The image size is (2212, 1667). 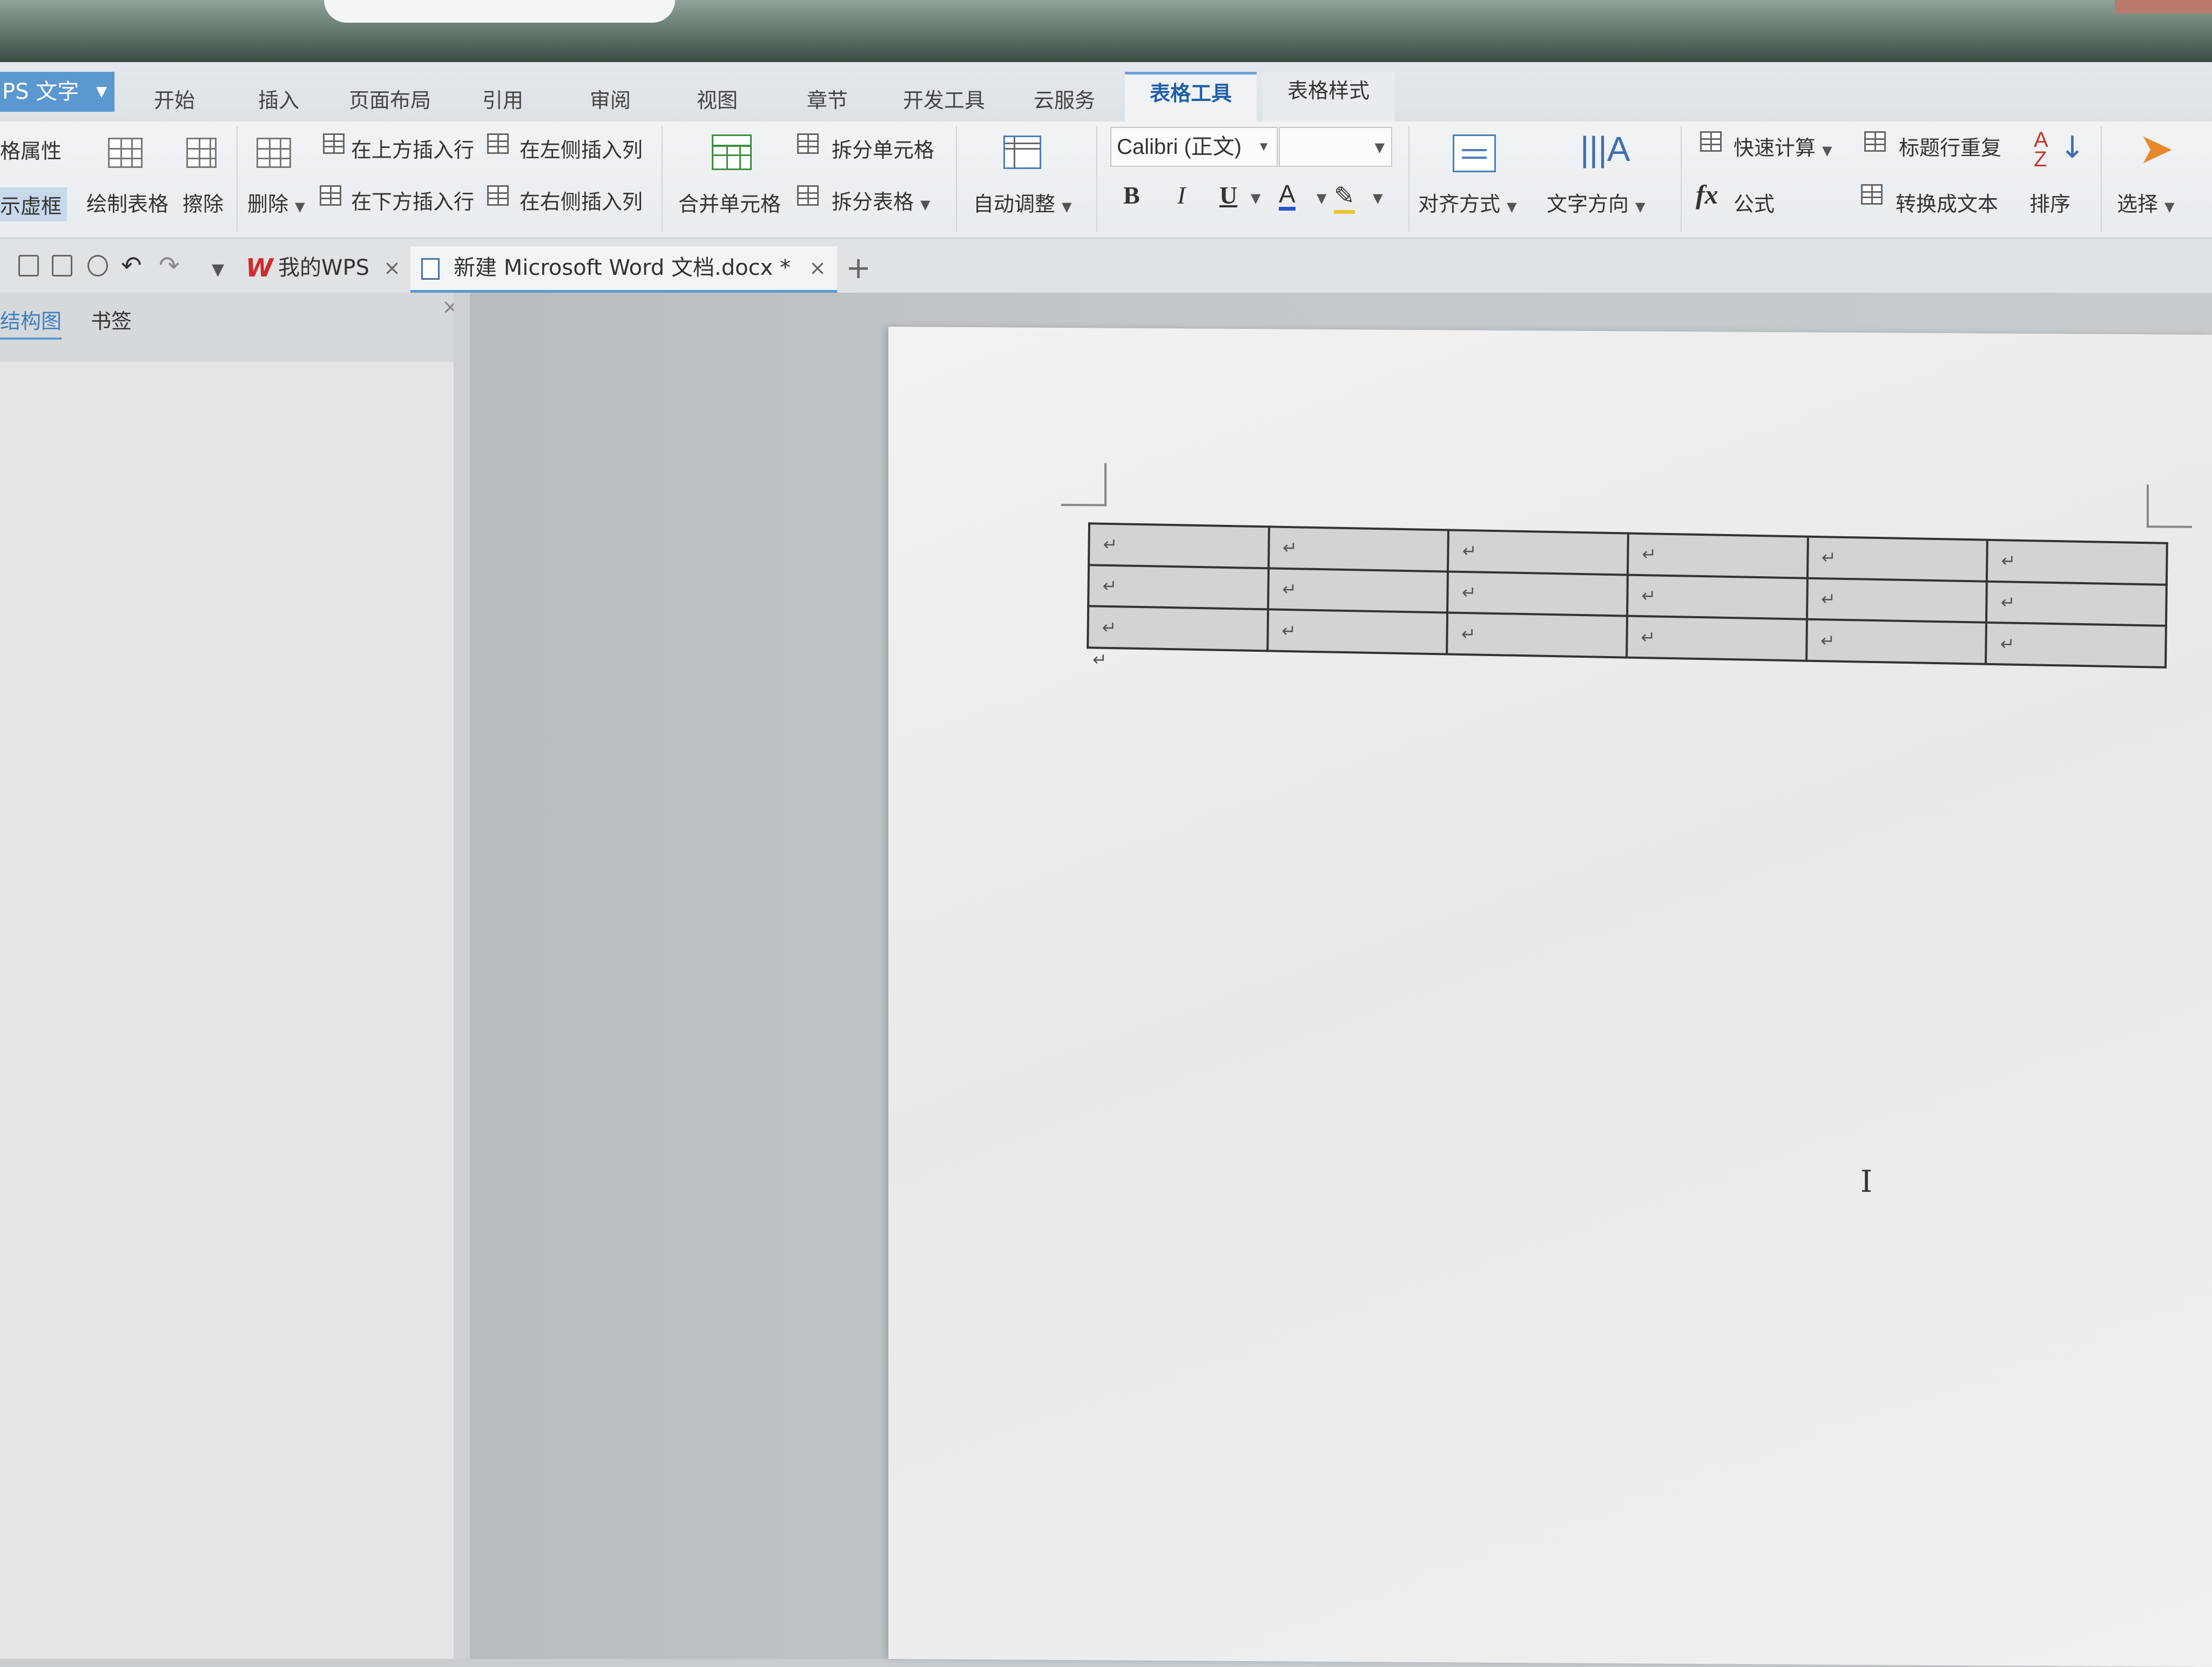 What do you see at coordinates (412, 148) in the screenshot?
I see `insert-row-above-button: 在上方插入行` at bounding box center [412, 148].